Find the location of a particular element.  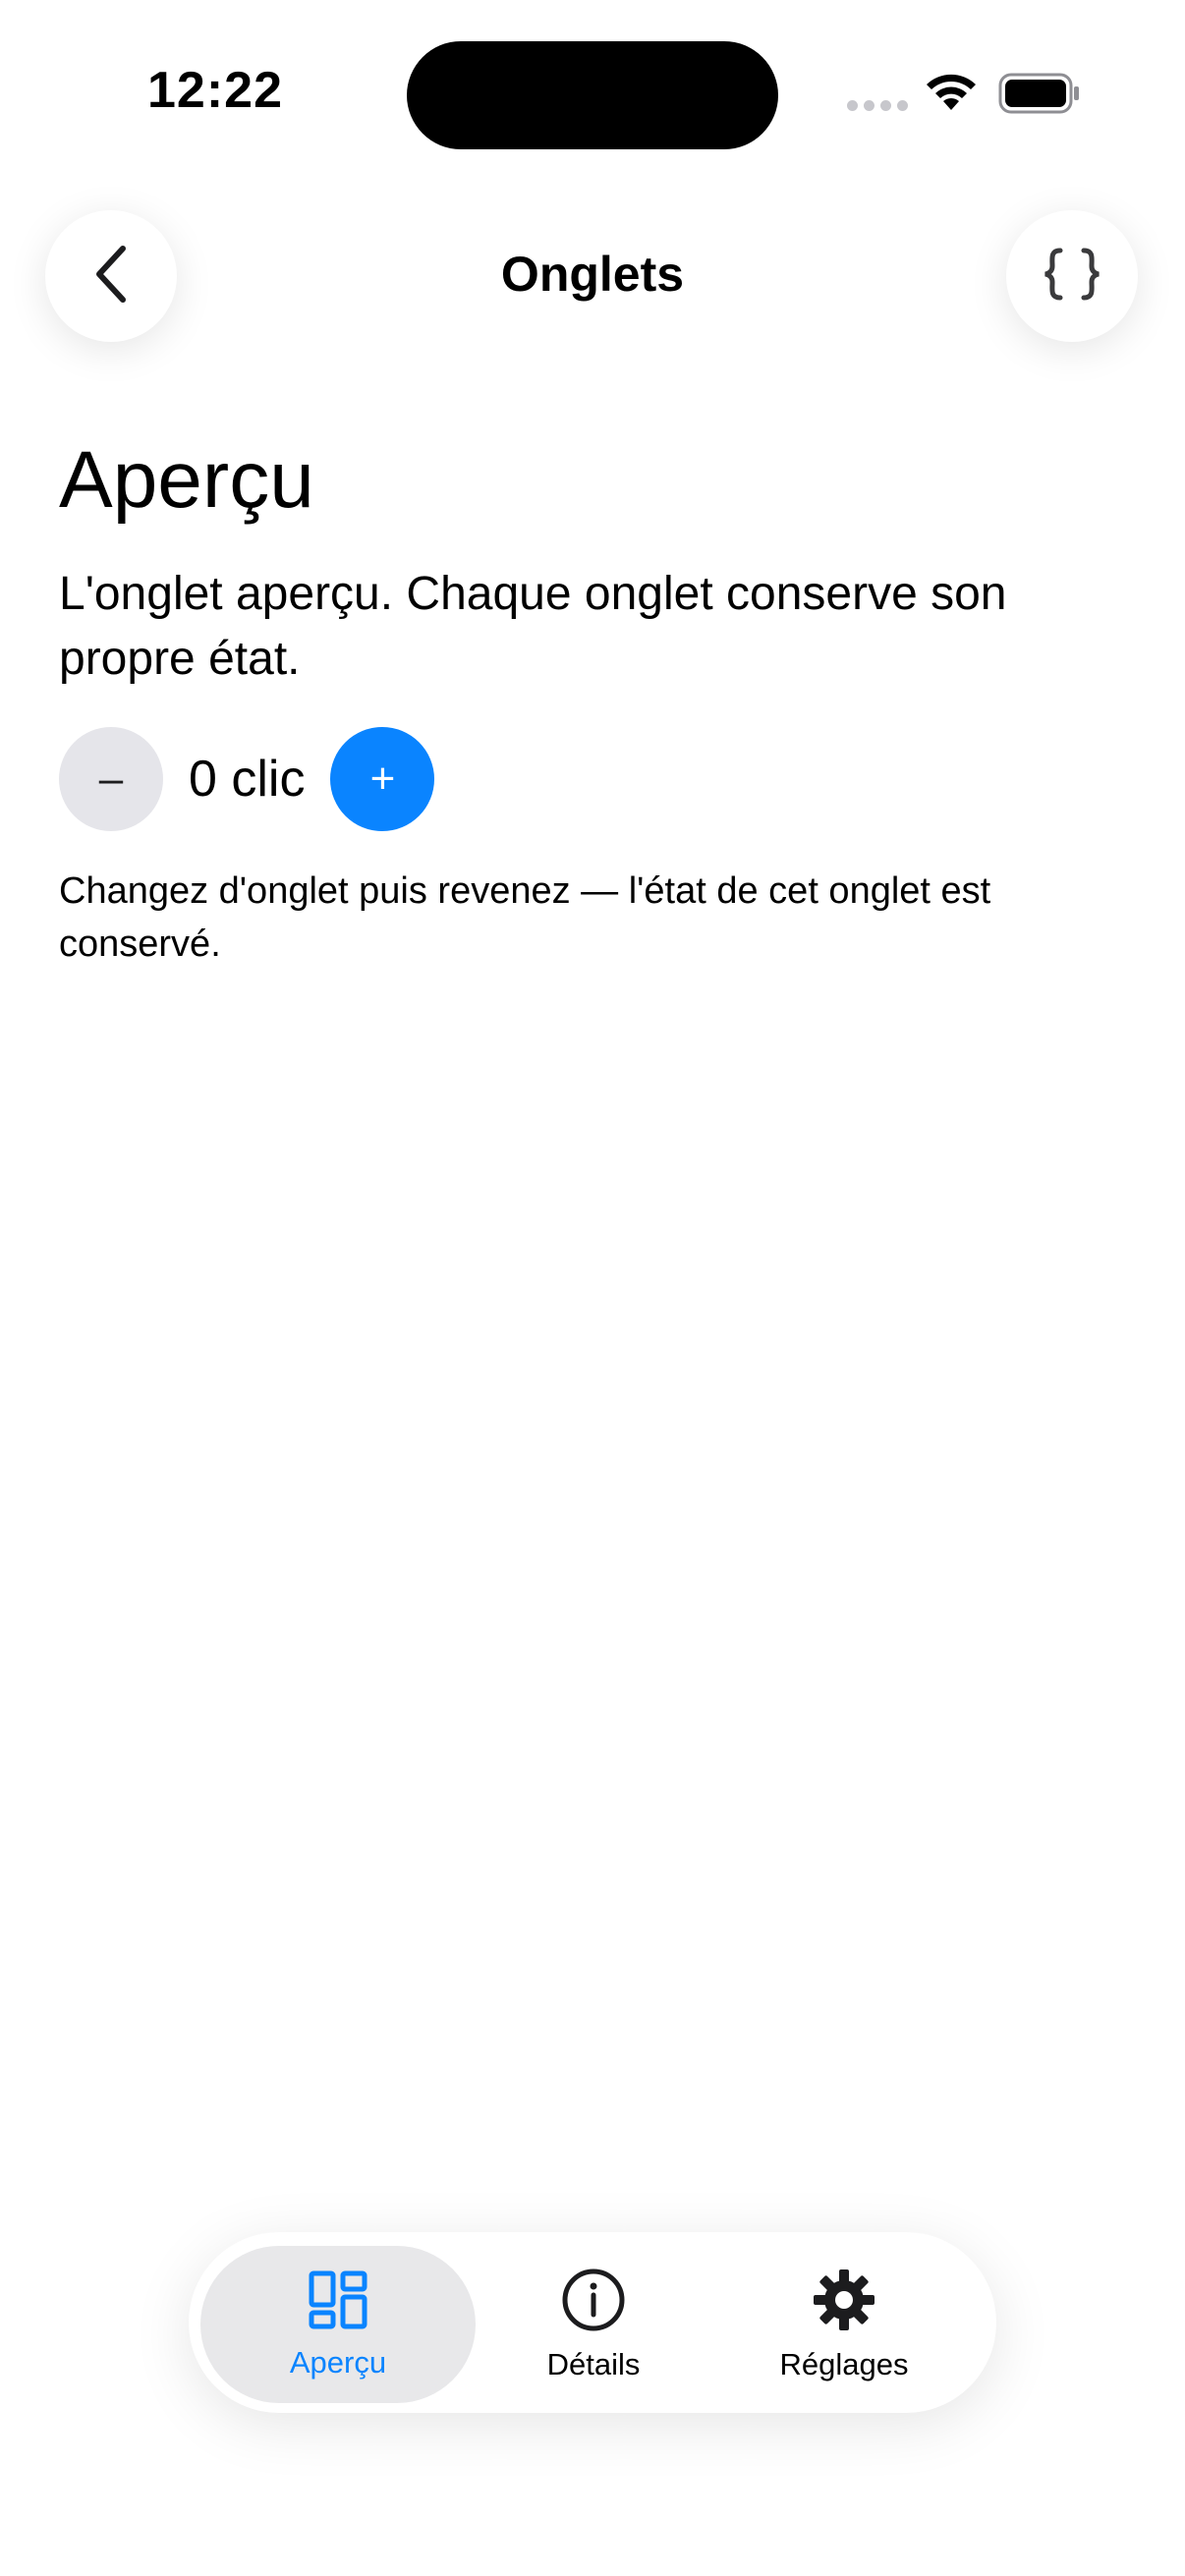

curly-braces-icon is located at coordinates (1072, 277).